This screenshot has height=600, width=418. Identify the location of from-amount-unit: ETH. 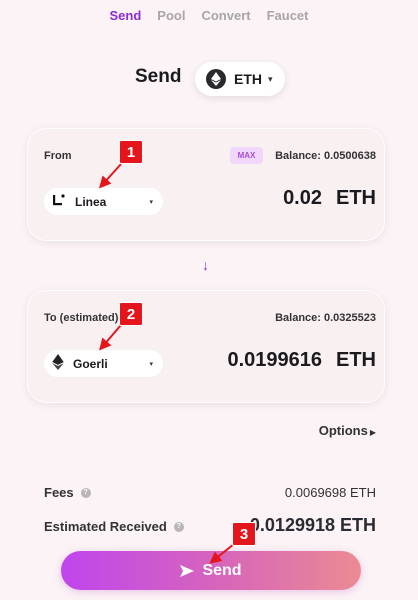
(356, 198).